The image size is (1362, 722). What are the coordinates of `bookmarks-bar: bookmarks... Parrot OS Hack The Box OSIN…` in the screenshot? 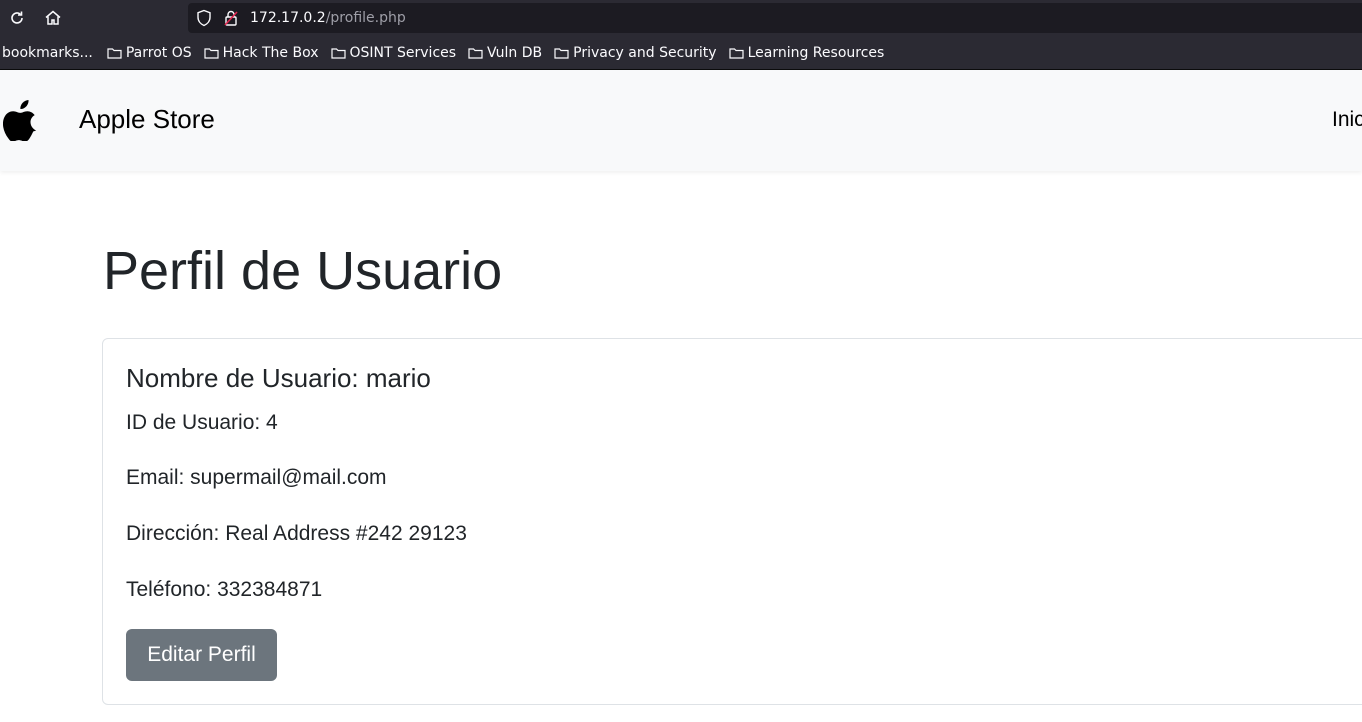 It's located at (681, 53).